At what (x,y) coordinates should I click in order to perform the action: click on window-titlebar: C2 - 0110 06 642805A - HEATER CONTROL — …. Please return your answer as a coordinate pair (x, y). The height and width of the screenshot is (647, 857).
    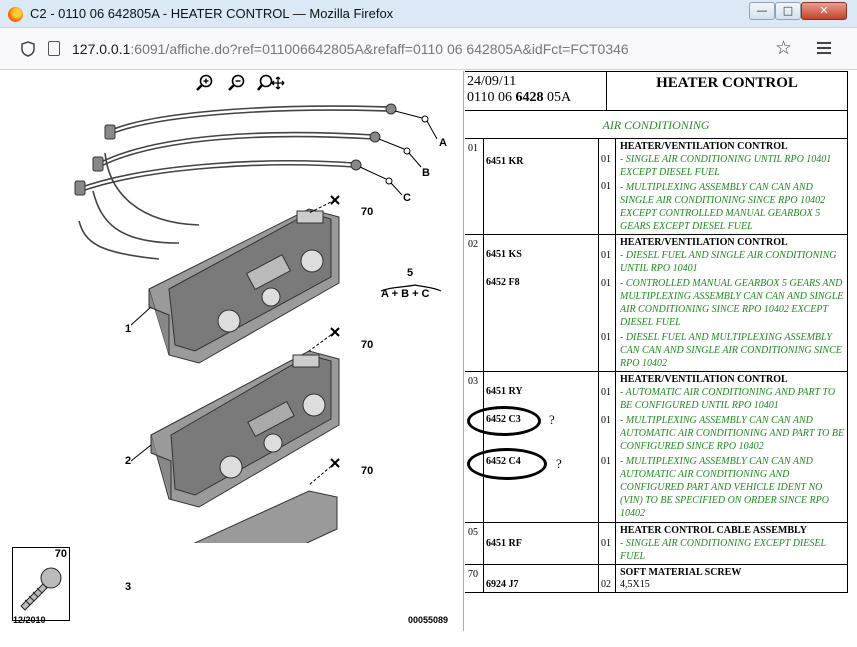
    Looking at the image, I should click on (428, 14).